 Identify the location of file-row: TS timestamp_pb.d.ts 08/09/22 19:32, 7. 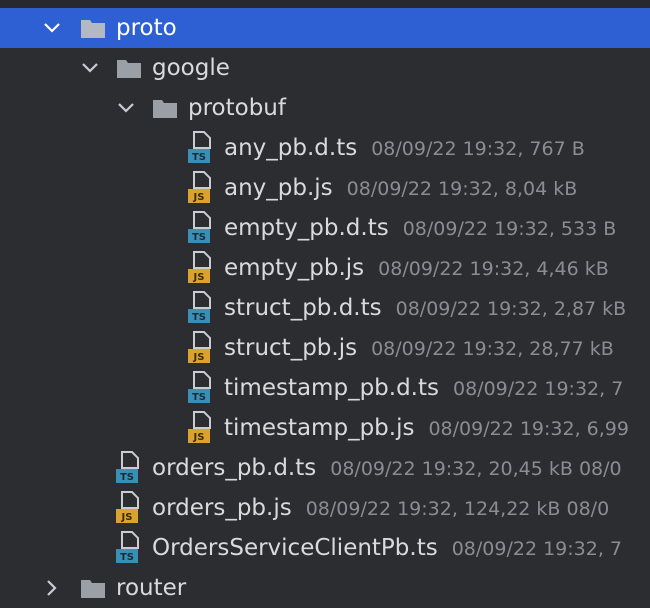
(325, 388).